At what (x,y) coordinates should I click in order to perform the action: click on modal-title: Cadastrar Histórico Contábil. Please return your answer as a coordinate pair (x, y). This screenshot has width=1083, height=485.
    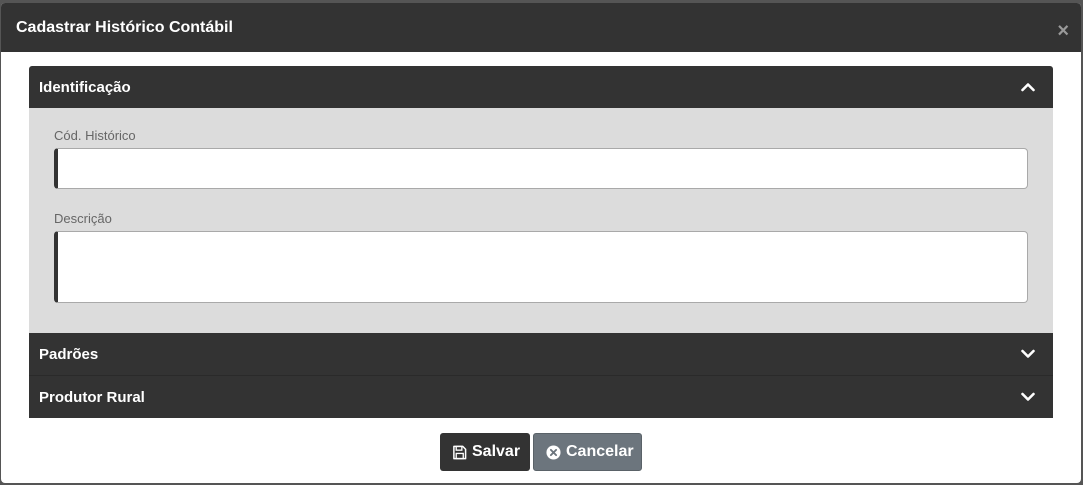
    Looking at the image, I should click on (124, 27).